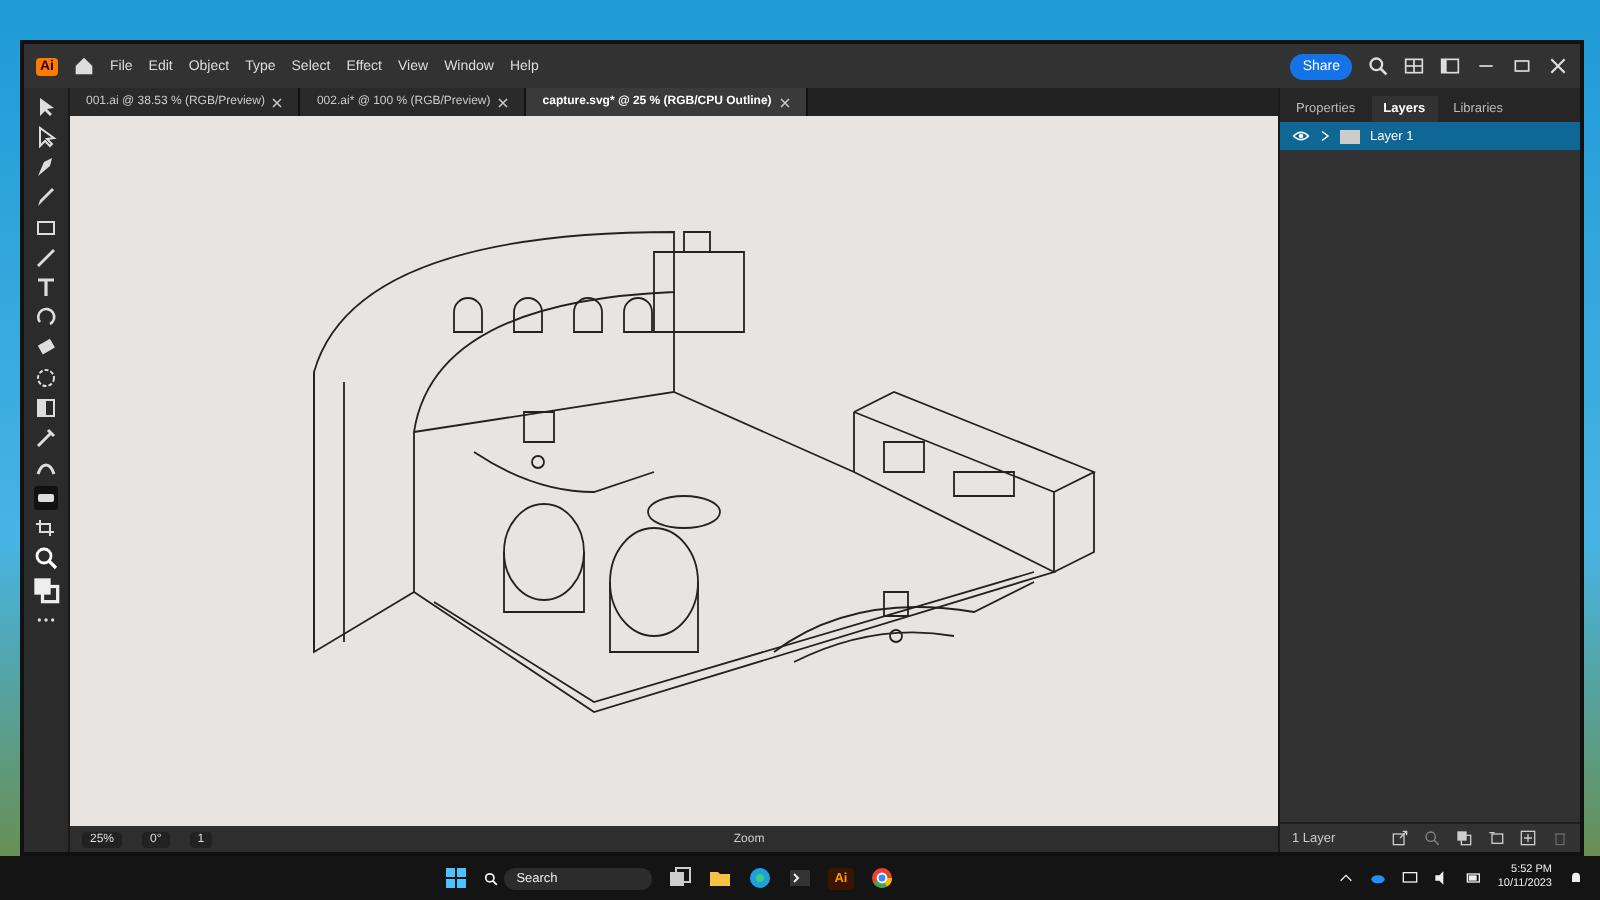  I want to click on maximize-icon, so click(1522, 66).